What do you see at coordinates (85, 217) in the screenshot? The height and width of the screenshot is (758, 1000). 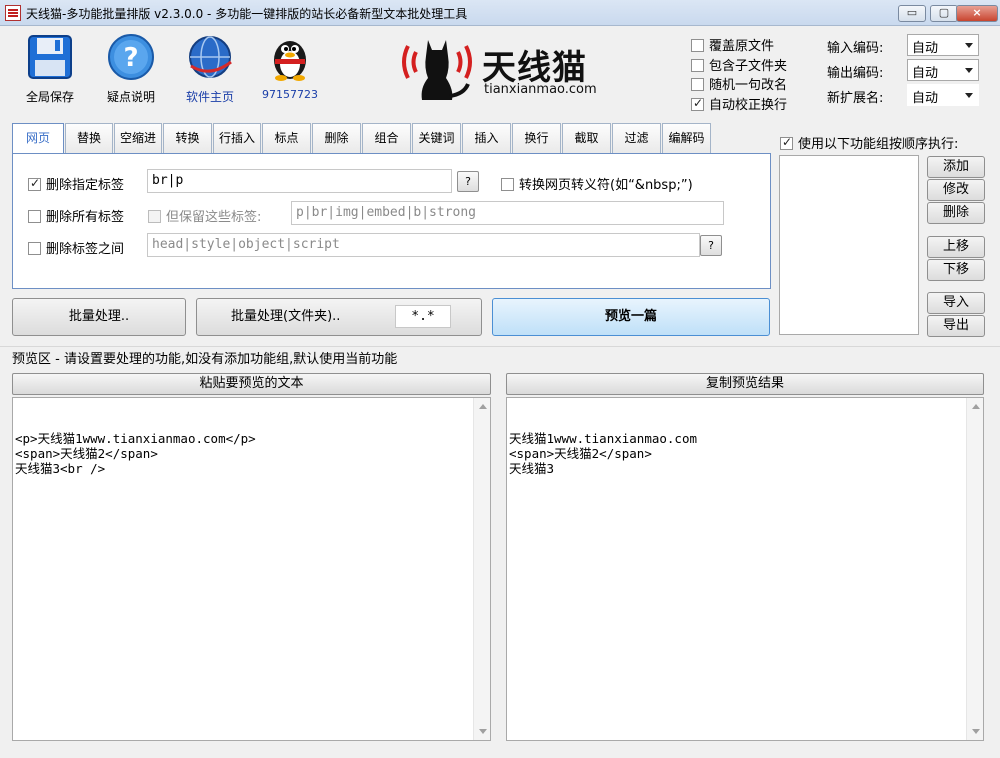 I see `remove-all-tags-label: 删除所有标签` at bounding box center [85, 217].